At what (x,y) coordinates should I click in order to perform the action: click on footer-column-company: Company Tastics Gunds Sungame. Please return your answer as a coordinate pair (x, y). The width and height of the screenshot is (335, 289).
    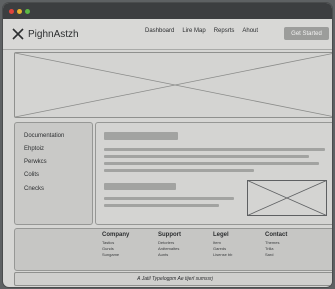
    Looking at the image, I should click on (115, 245).